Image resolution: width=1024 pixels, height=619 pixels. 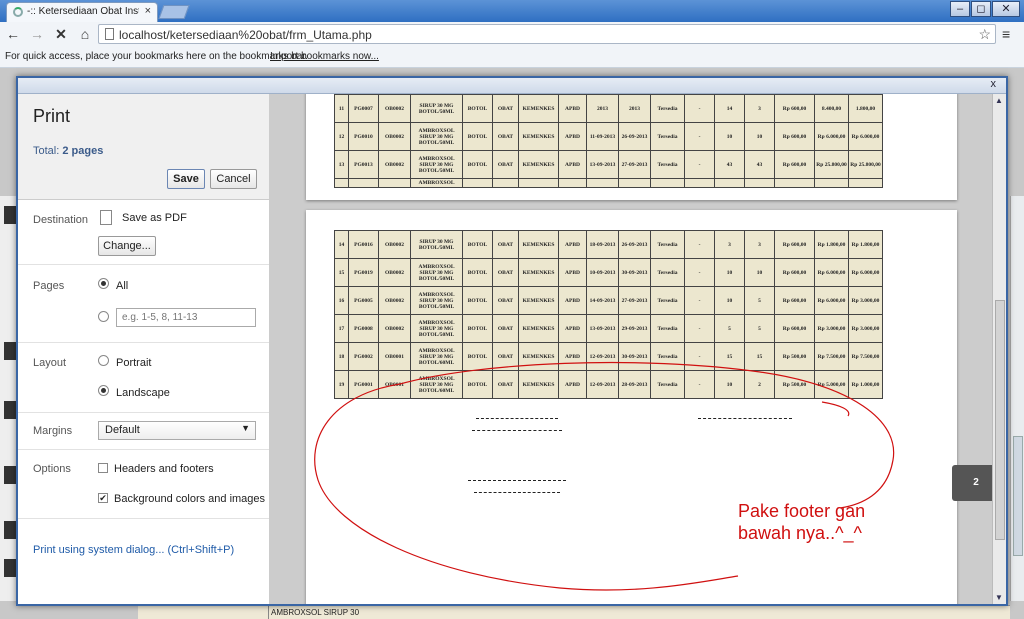 What do you see at coordinates (82, 12) in the screenshot?
I see `browser-tab: -:: Ketersediaan Obat Instal ×` at bounding box center [82, 12].